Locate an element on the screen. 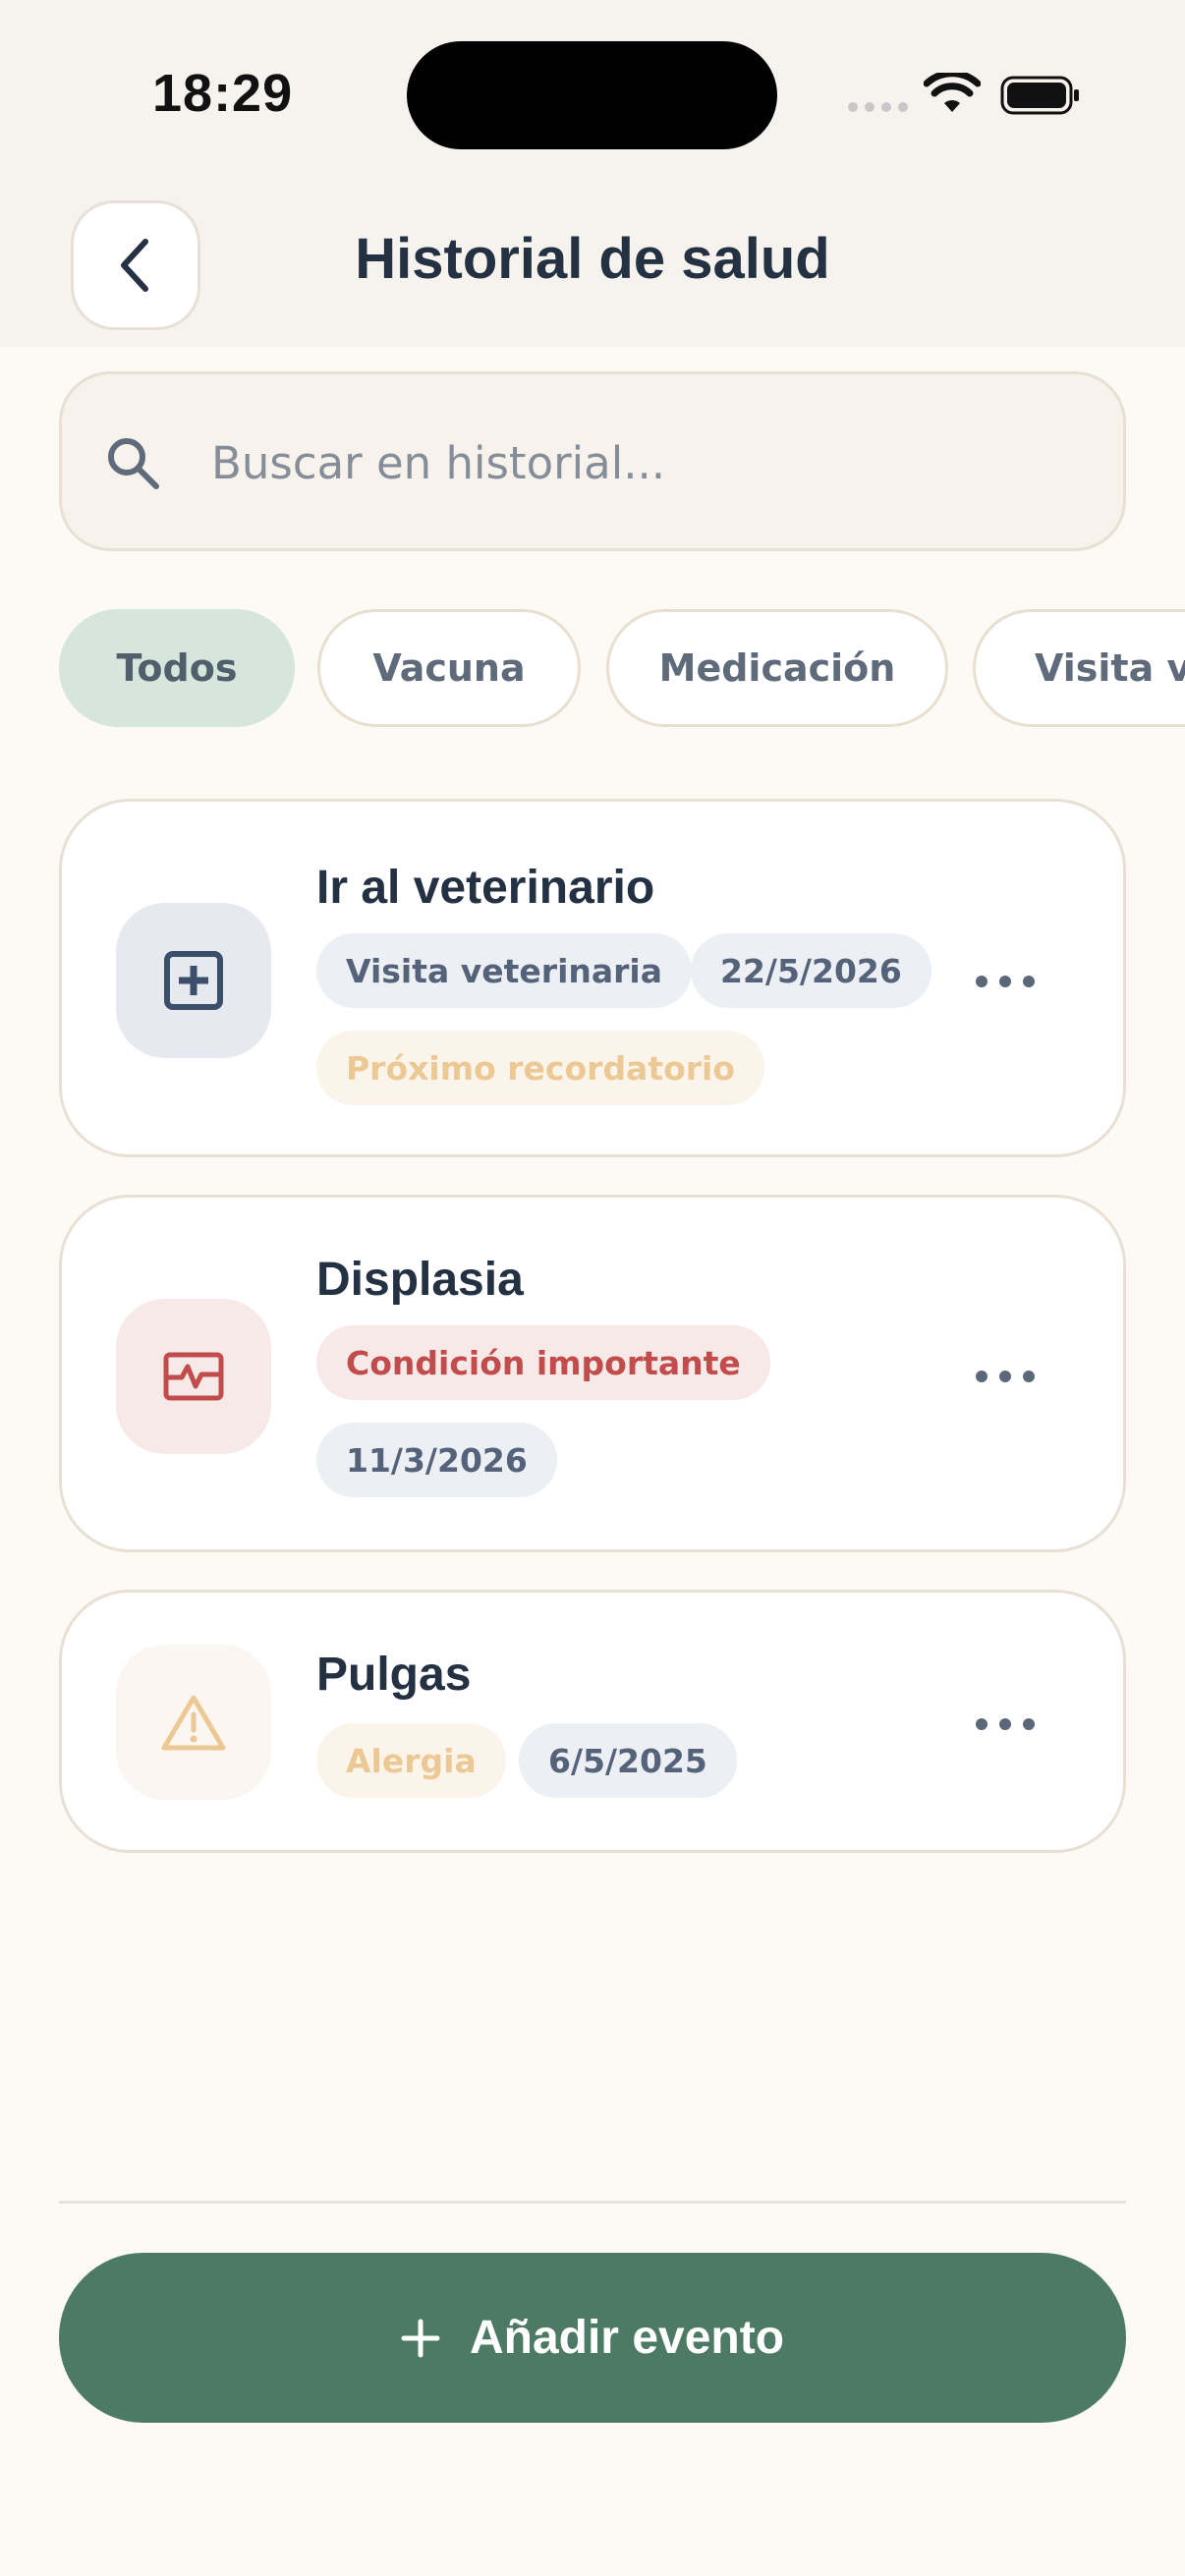 The height and width of the screenshot is (2576, 1185). medical-plus-icon is located at coordinates (194, 980).